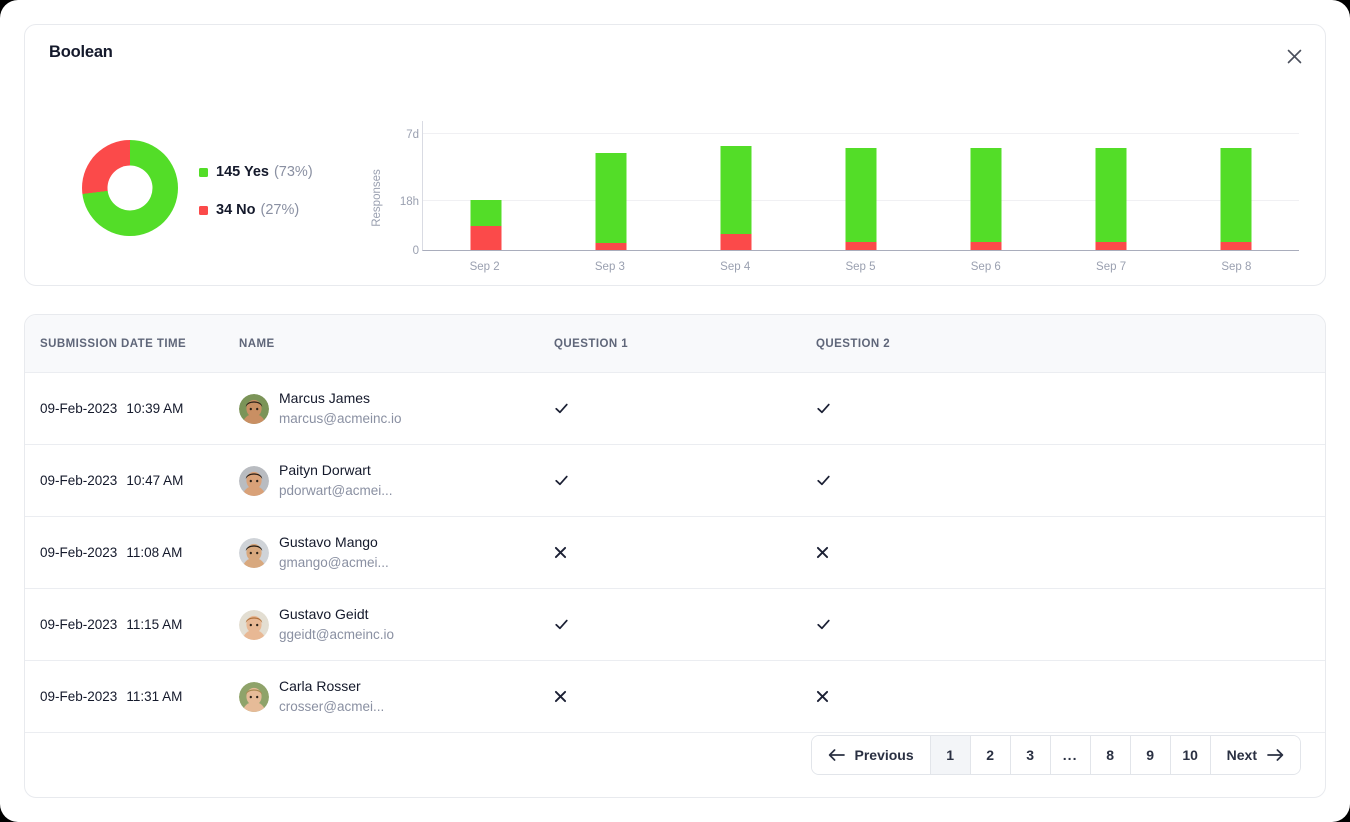  Describe the element at coordinates (81, 52) in the screenshot. I see `page-title: Boolean` at that location.